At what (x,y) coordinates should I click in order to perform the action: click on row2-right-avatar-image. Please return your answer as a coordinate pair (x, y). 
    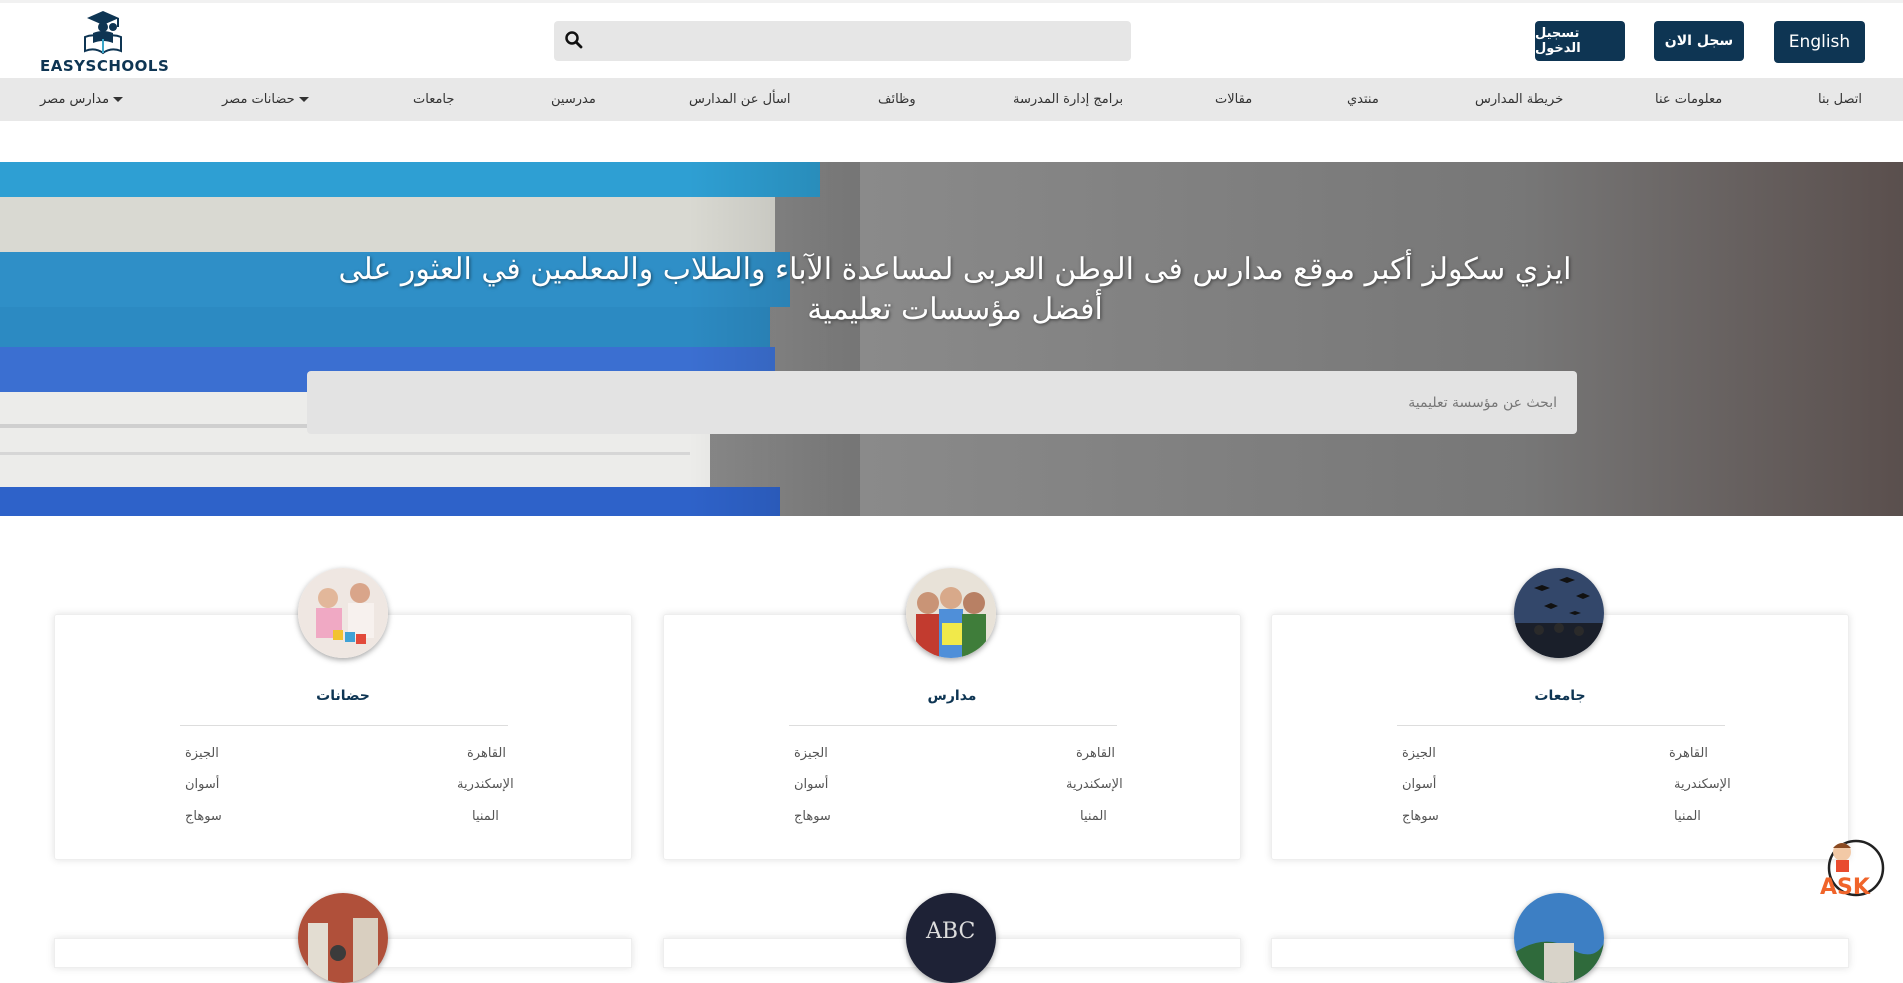
    Looking at the image, I should click on (1559, 938).